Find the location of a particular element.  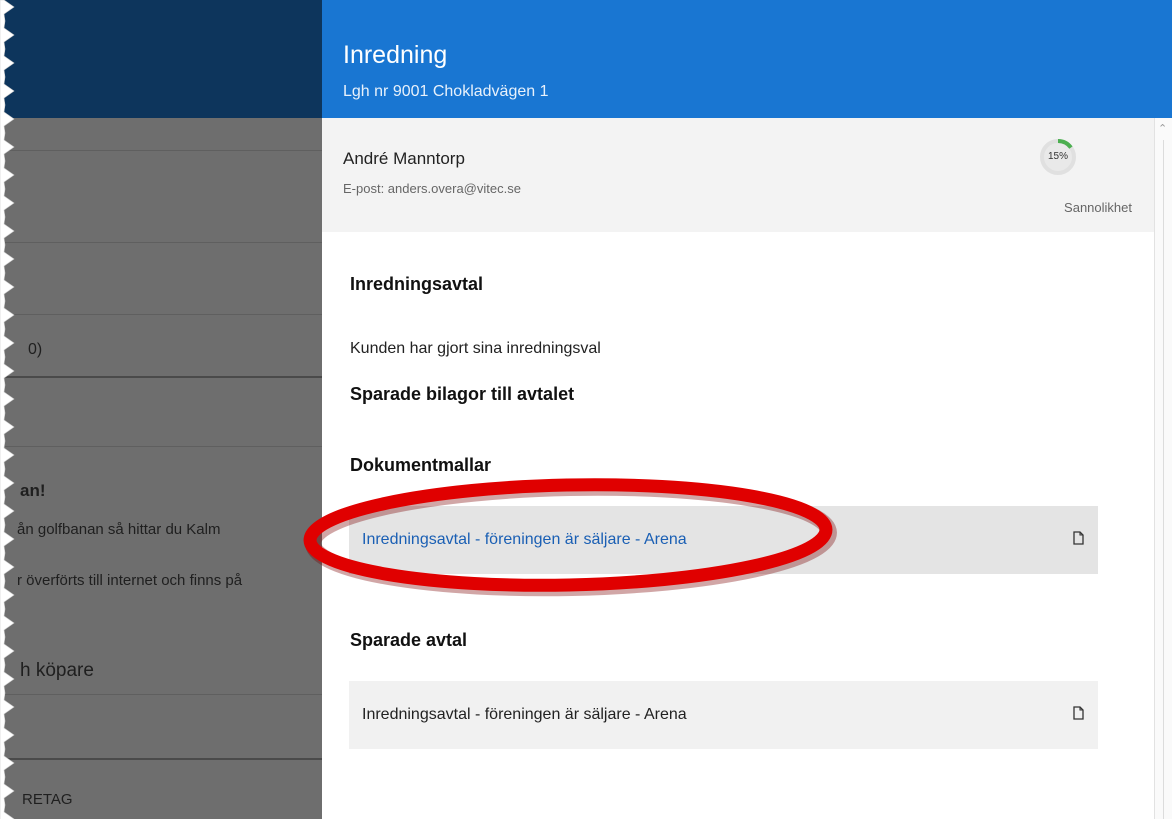

probability-value: 15% is located at coordinates (1057, 156).